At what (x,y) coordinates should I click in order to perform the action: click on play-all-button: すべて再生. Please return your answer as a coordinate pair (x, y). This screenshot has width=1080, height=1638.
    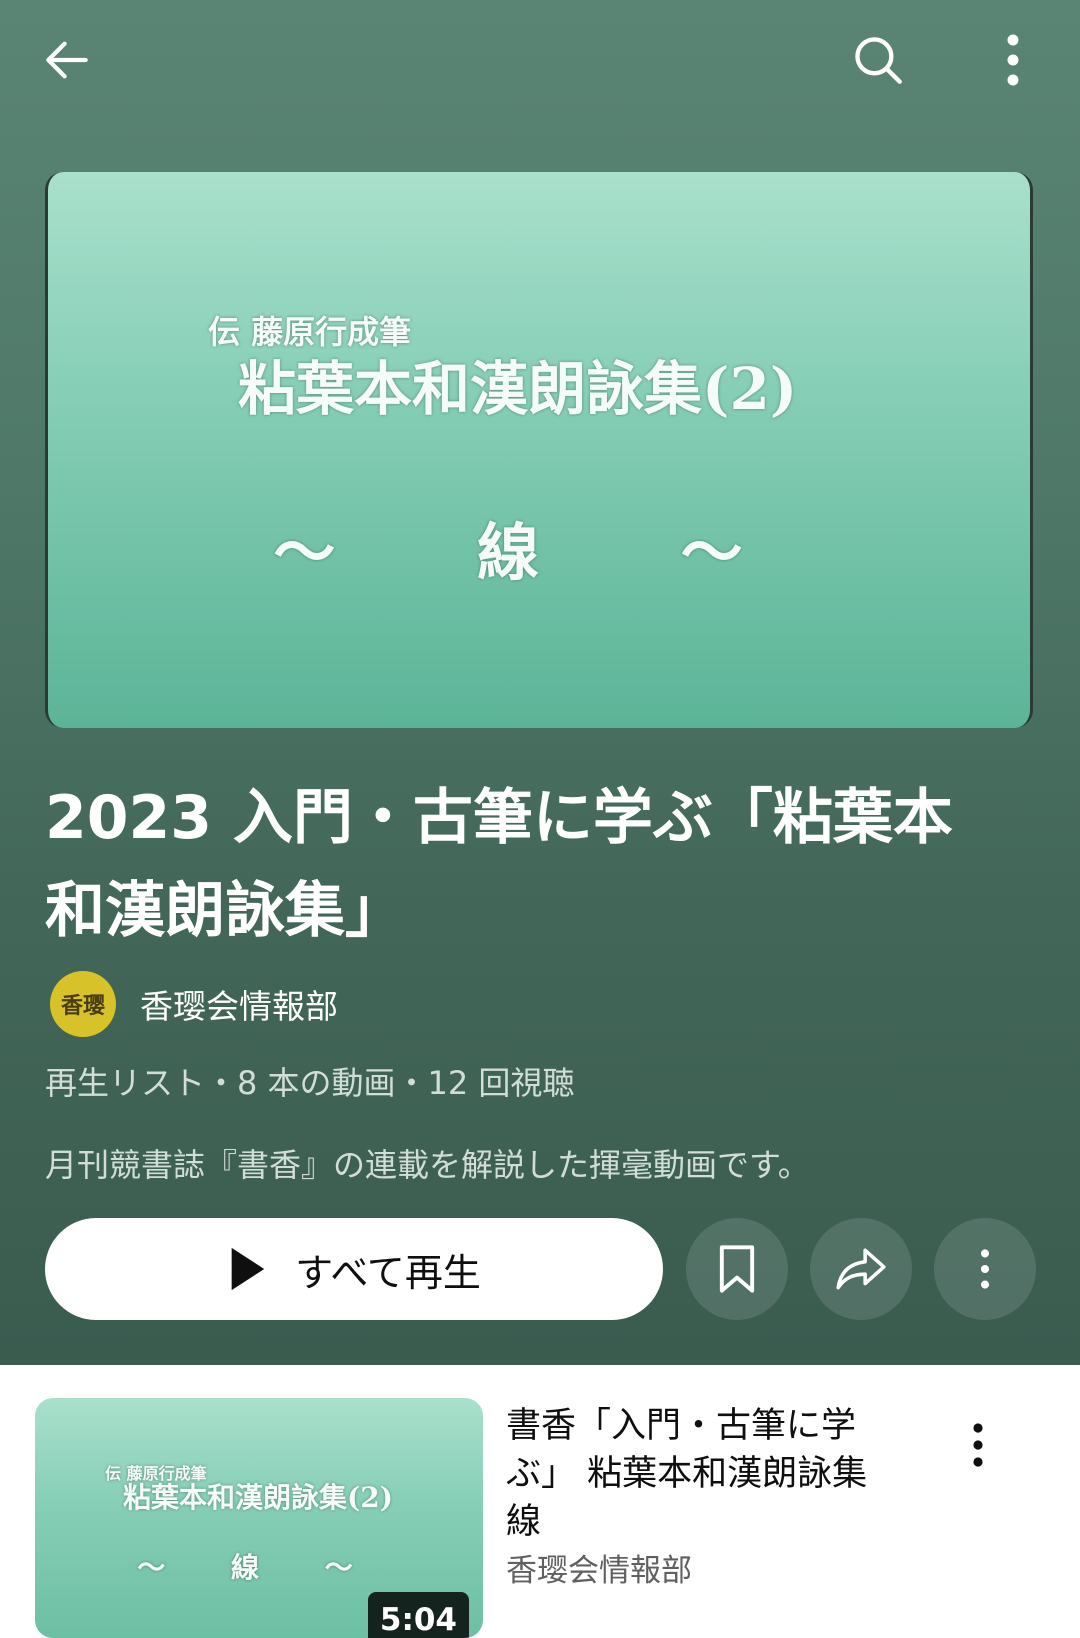
    Looking at the image, I should click on (354, 1269).